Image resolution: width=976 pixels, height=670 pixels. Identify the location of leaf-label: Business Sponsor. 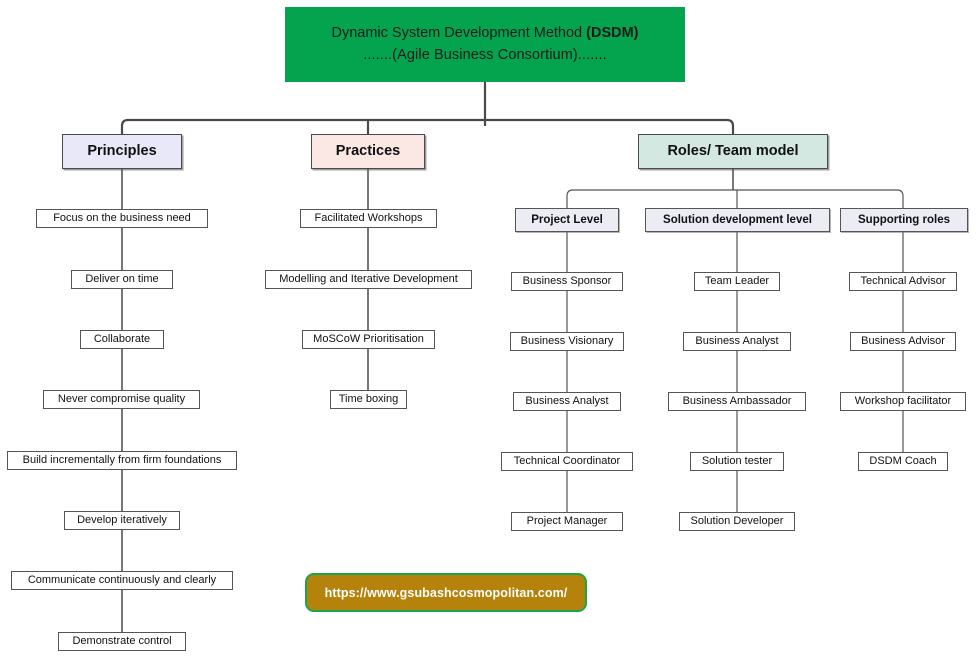
(567, 281).